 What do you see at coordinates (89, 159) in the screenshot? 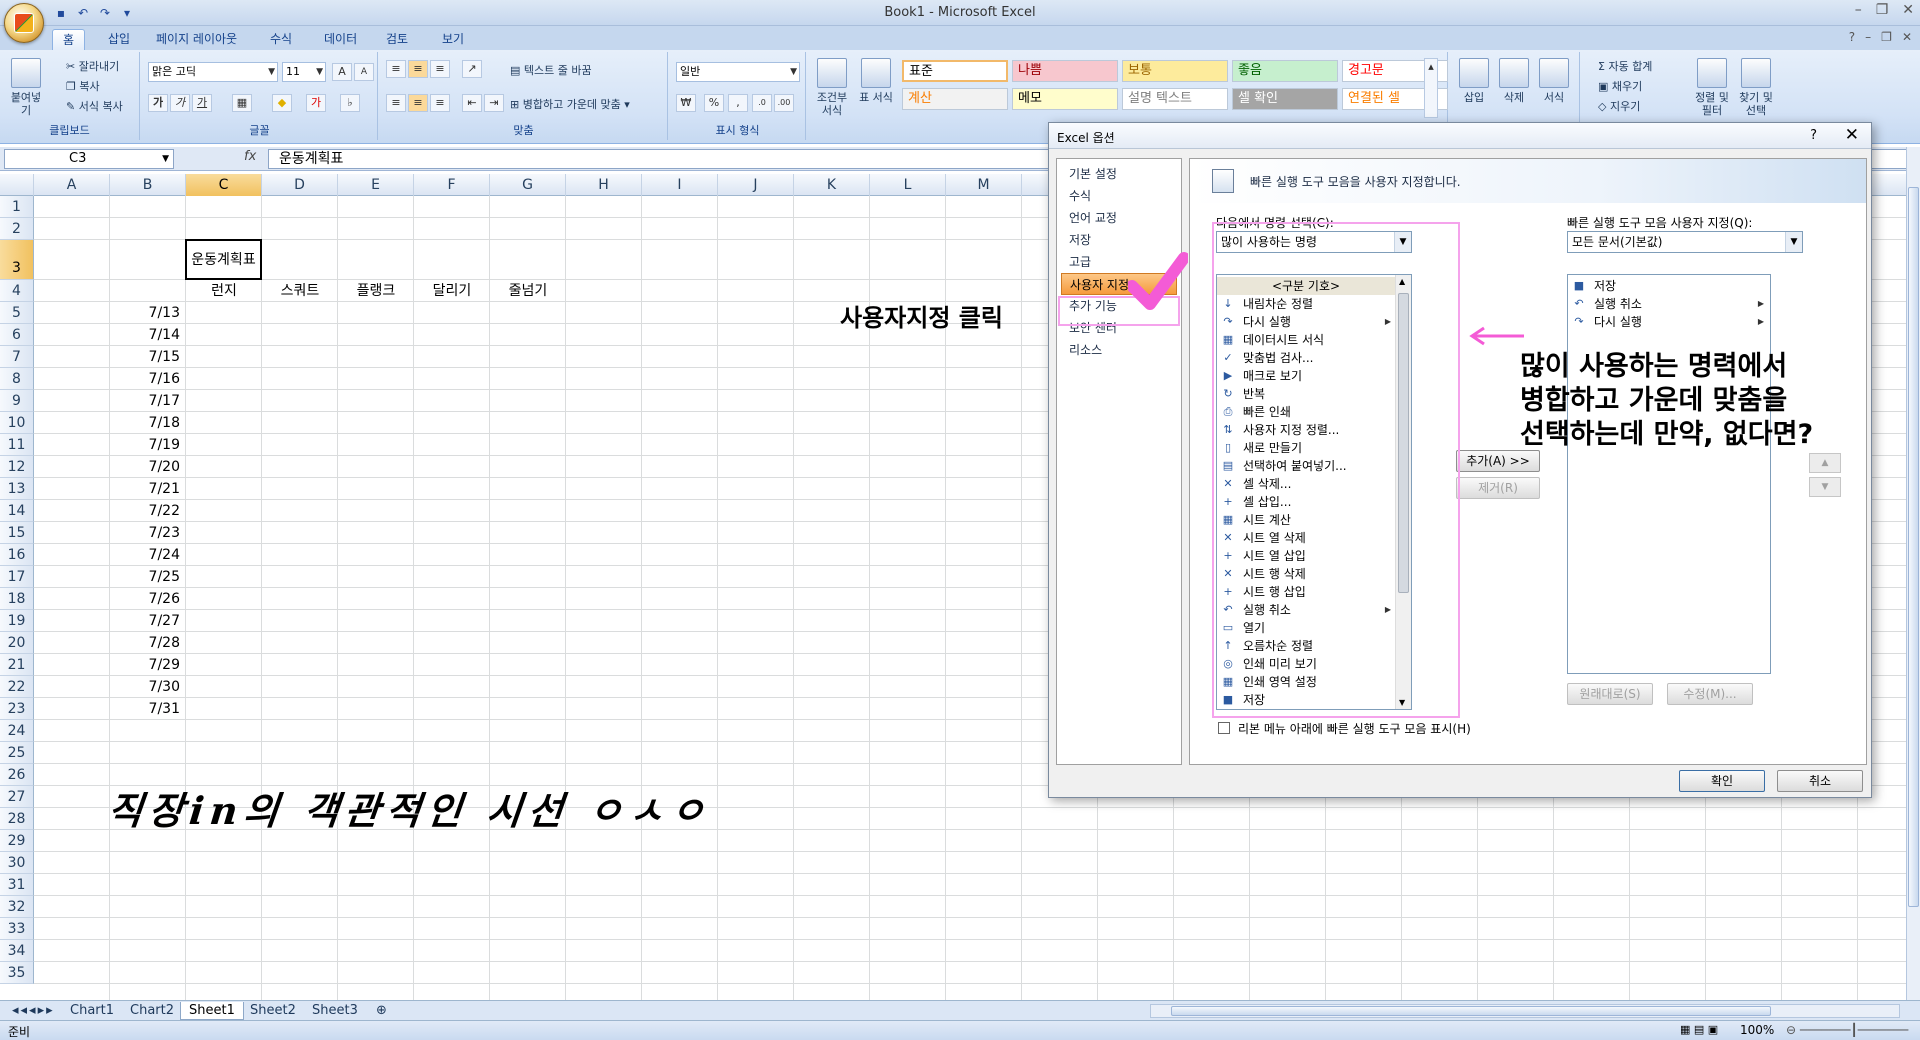
I see `name-box: C3 ▼` at bounding box center [89, 159].